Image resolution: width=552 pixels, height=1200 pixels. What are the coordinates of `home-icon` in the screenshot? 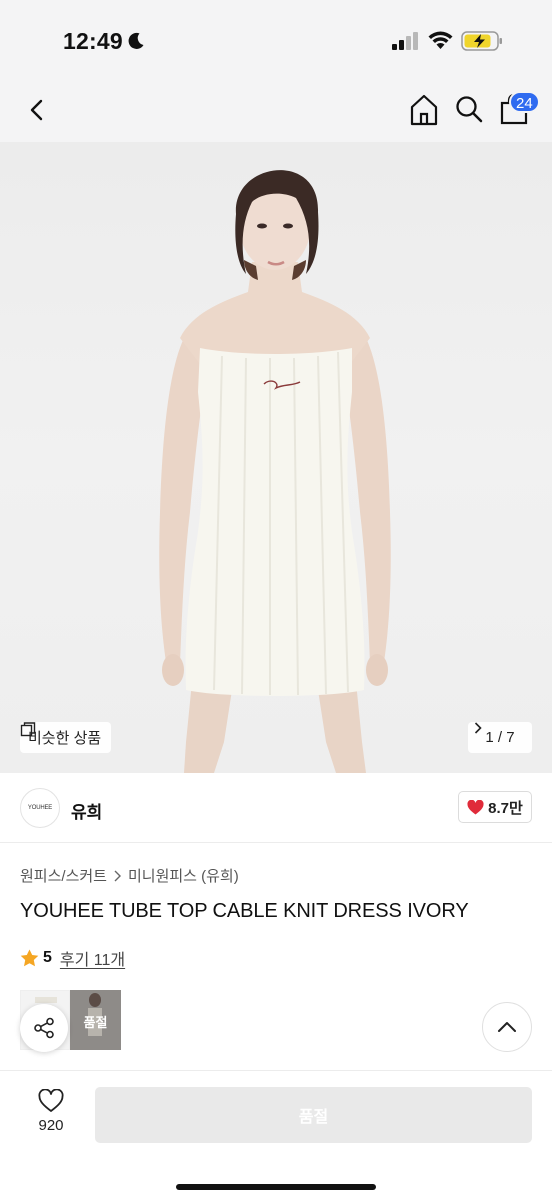 It's located at (424, 110).